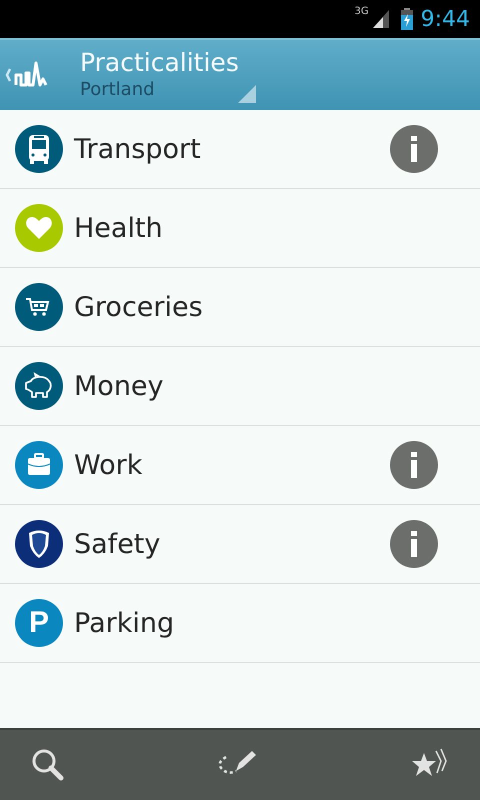  I want to click on category-item: Groceries, so click(240, 307).